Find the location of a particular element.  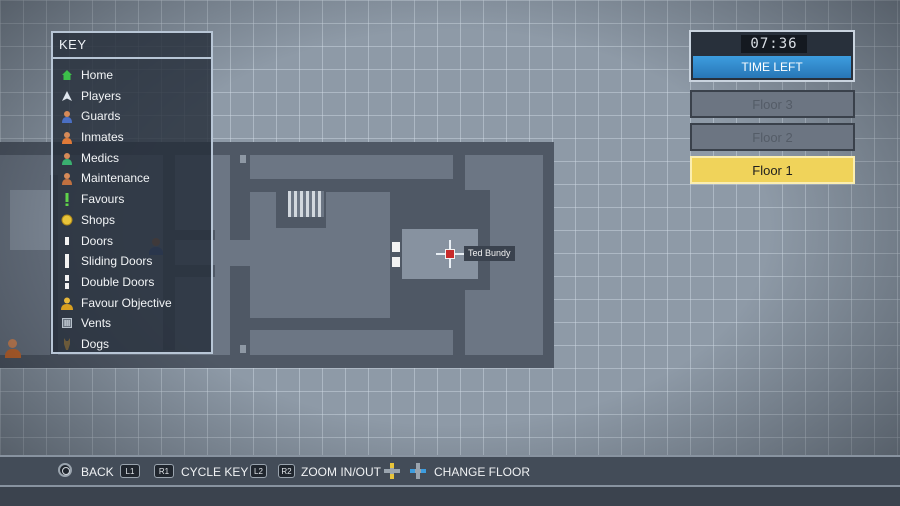

player-marker is located at coordinates (450, 254).